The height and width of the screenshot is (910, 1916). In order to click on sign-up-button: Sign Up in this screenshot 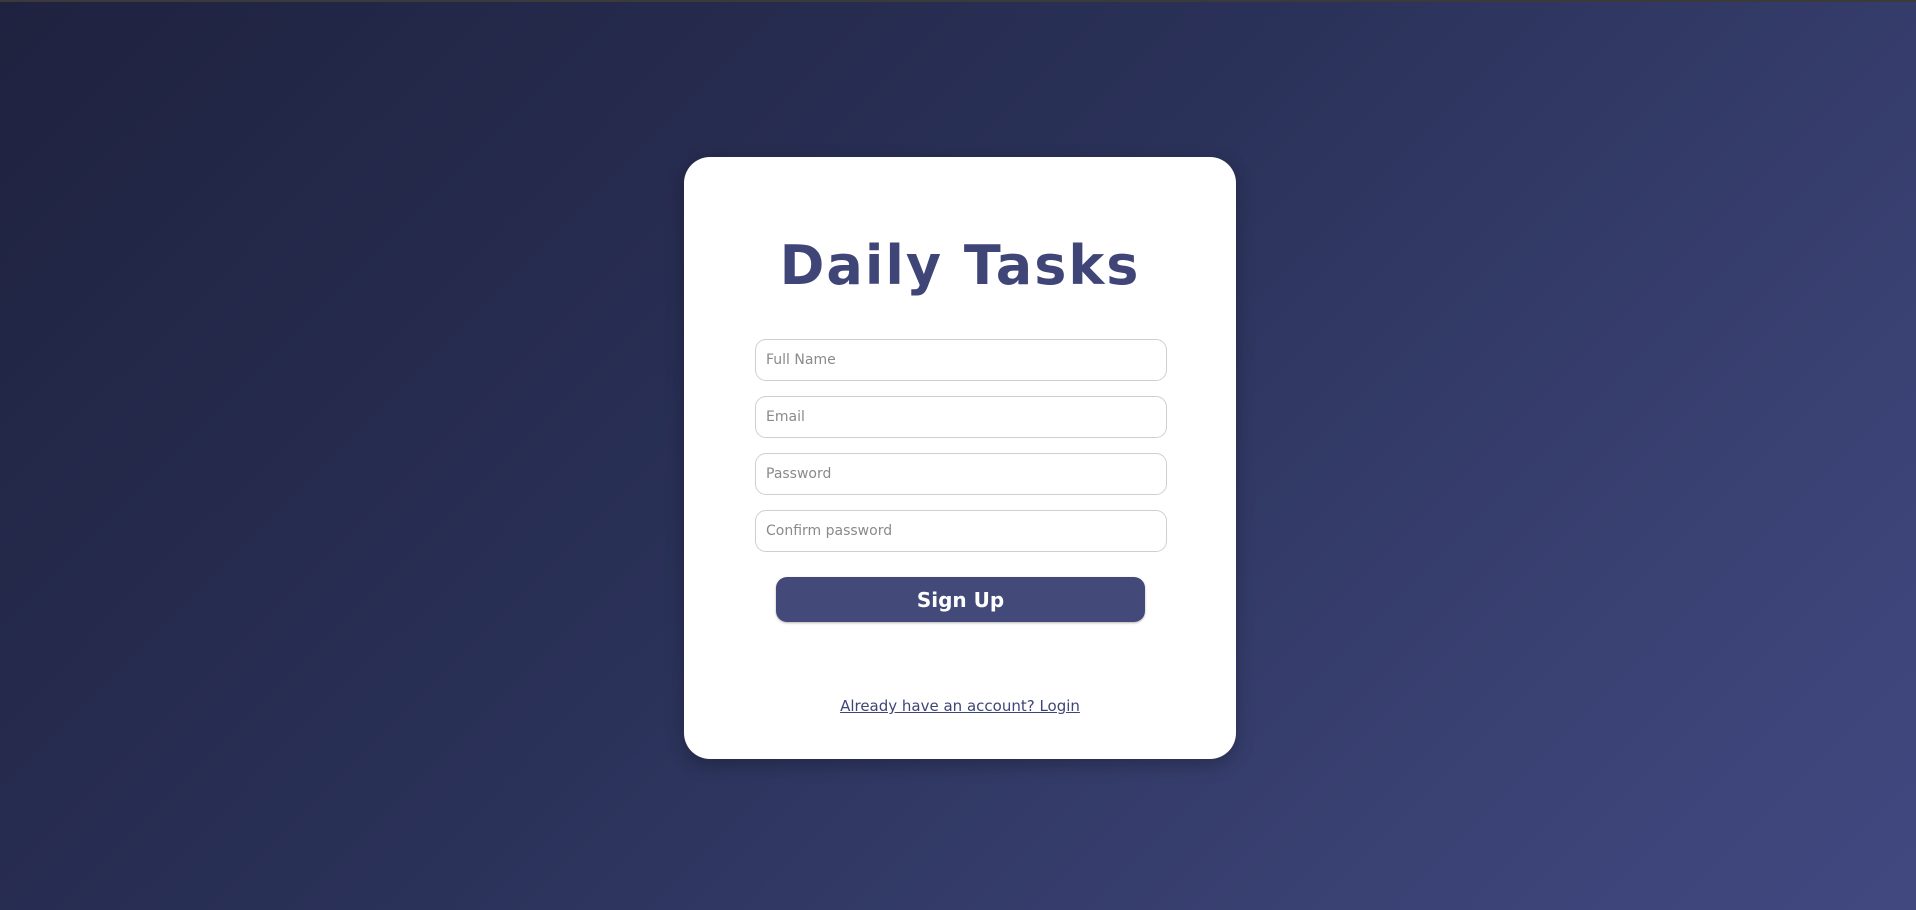, I will do `click(960, 599)`.